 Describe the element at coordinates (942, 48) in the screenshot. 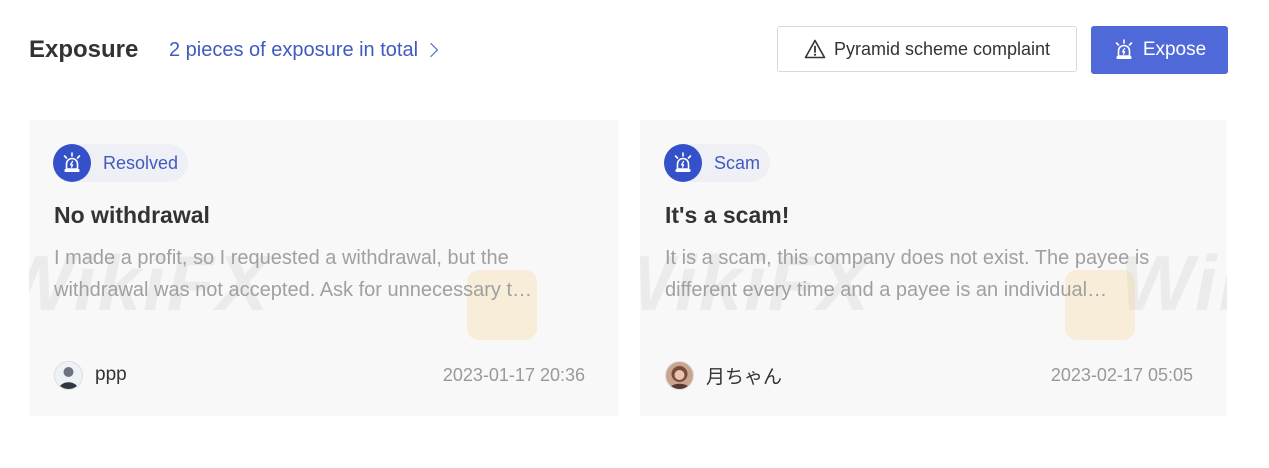

I see `pyramid-complaint-label: Pyramid scheme complaint` at that location.